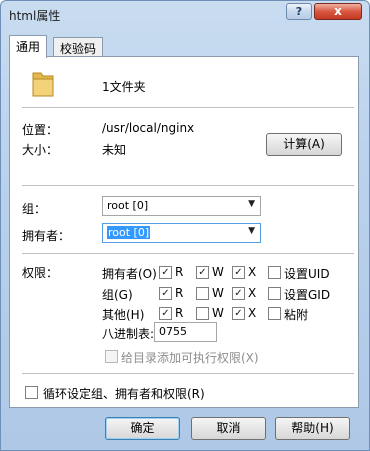  Describe the element at coordinates (111, 356) in the screenshot. I see `add-exec-checkbox` at that location.